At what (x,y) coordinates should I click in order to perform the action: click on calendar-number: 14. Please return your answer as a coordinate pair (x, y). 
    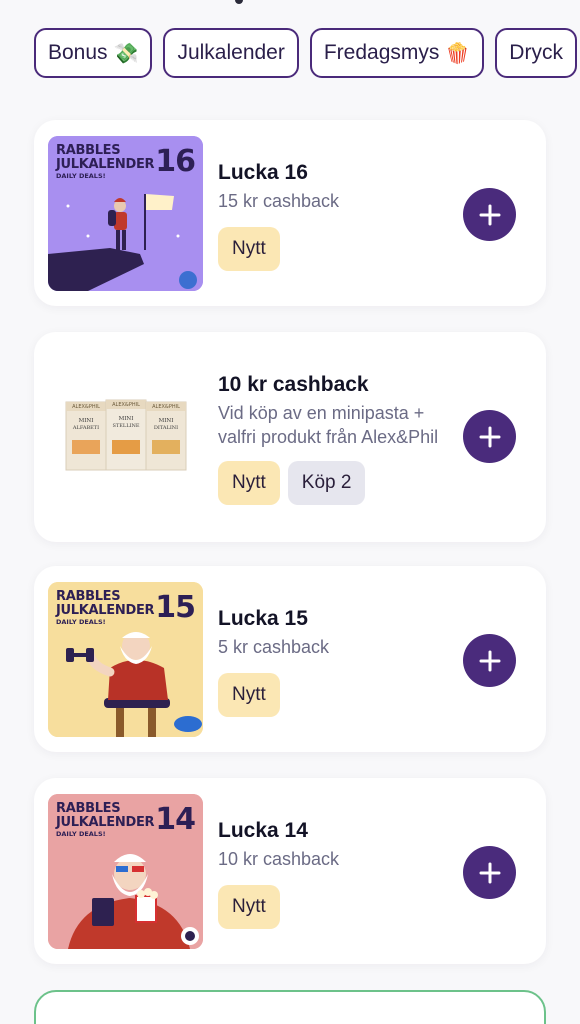
    Looking at the image, I should click on (175, 819).